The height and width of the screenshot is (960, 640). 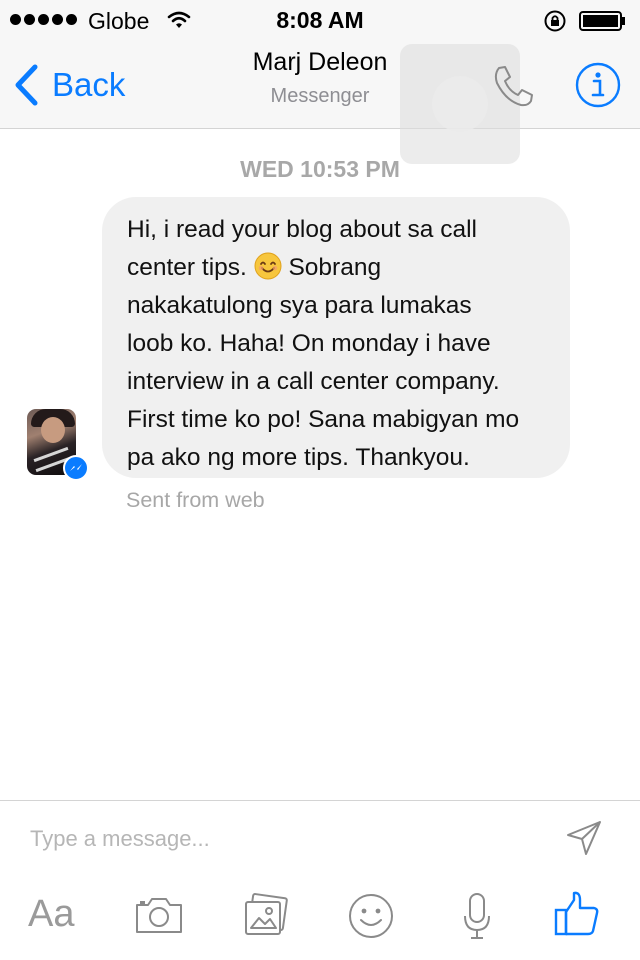 I want to click on text-format-button: Aa, so click(x=51, y=914).